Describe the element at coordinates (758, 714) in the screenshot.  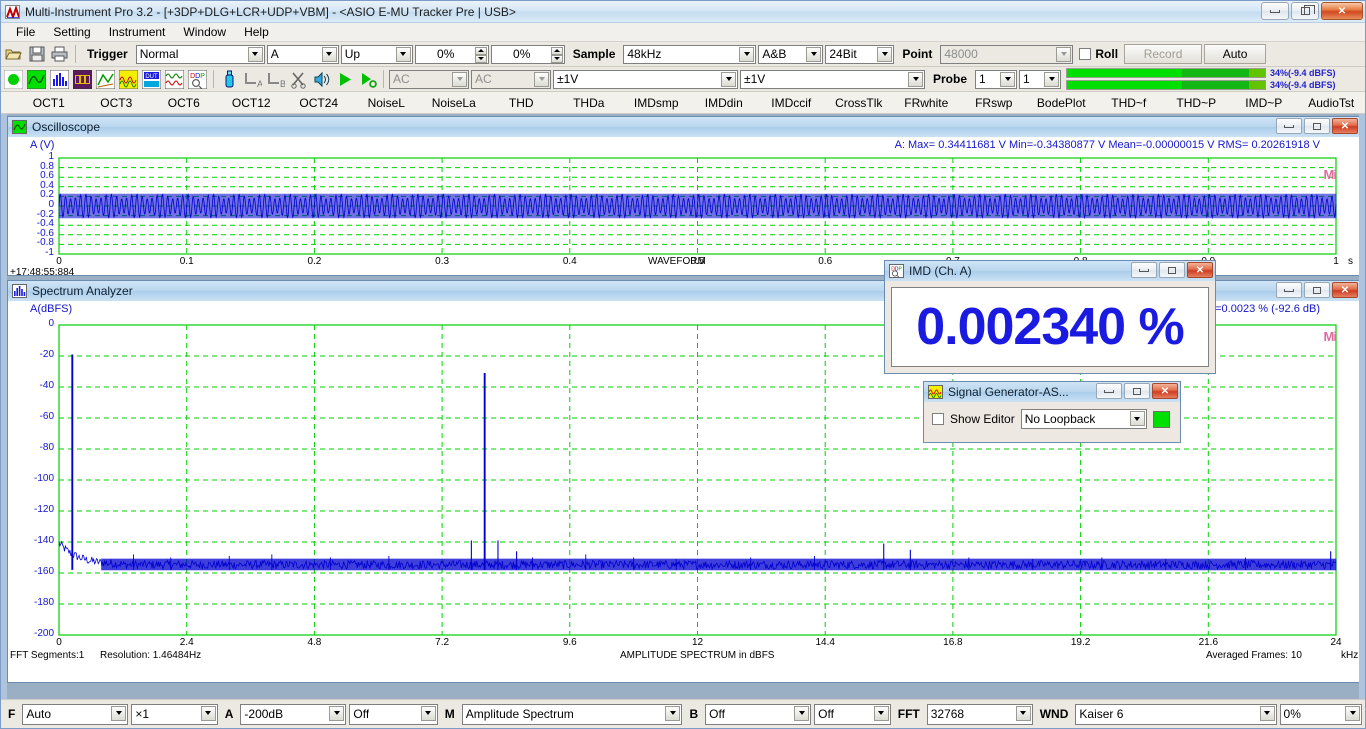
I see `b-option1-combo: Off` at that location.